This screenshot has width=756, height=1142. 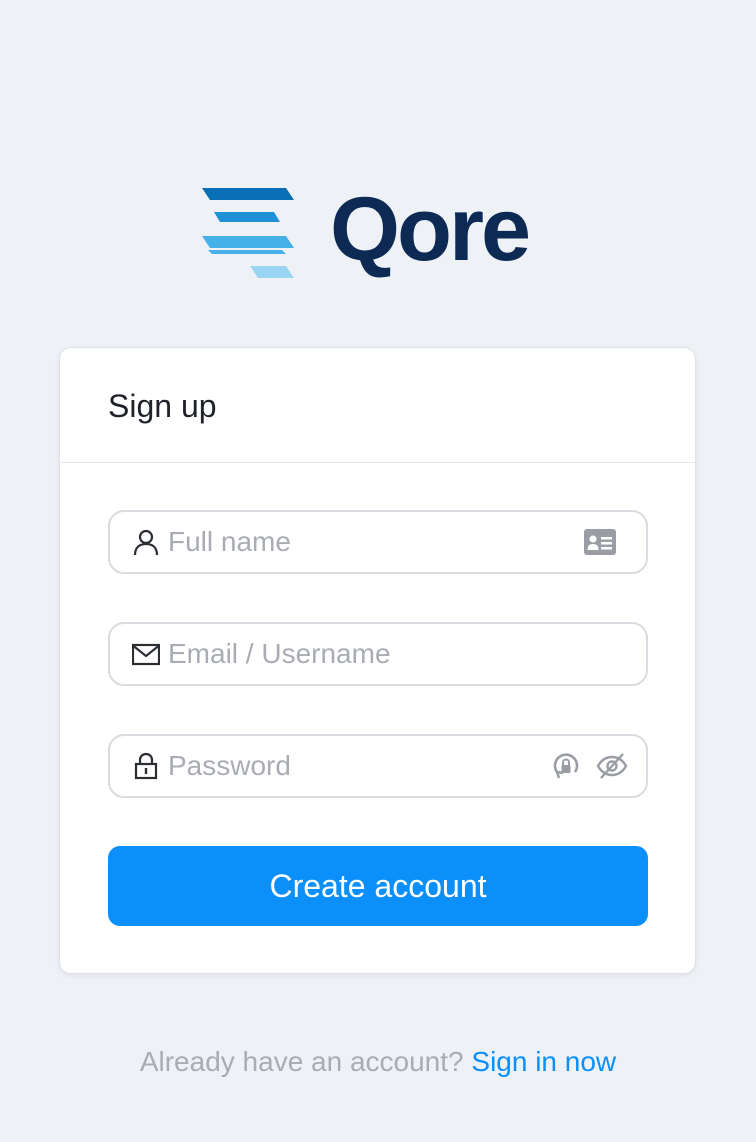 I want to click on password-autofill-icon, so click(x=566, y=766).